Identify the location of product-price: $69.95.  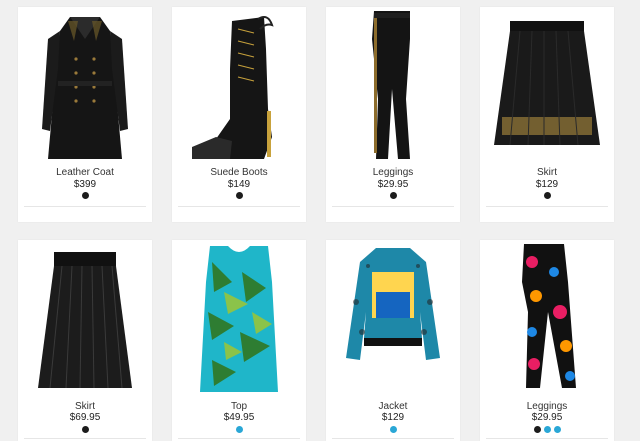
(85, 417).